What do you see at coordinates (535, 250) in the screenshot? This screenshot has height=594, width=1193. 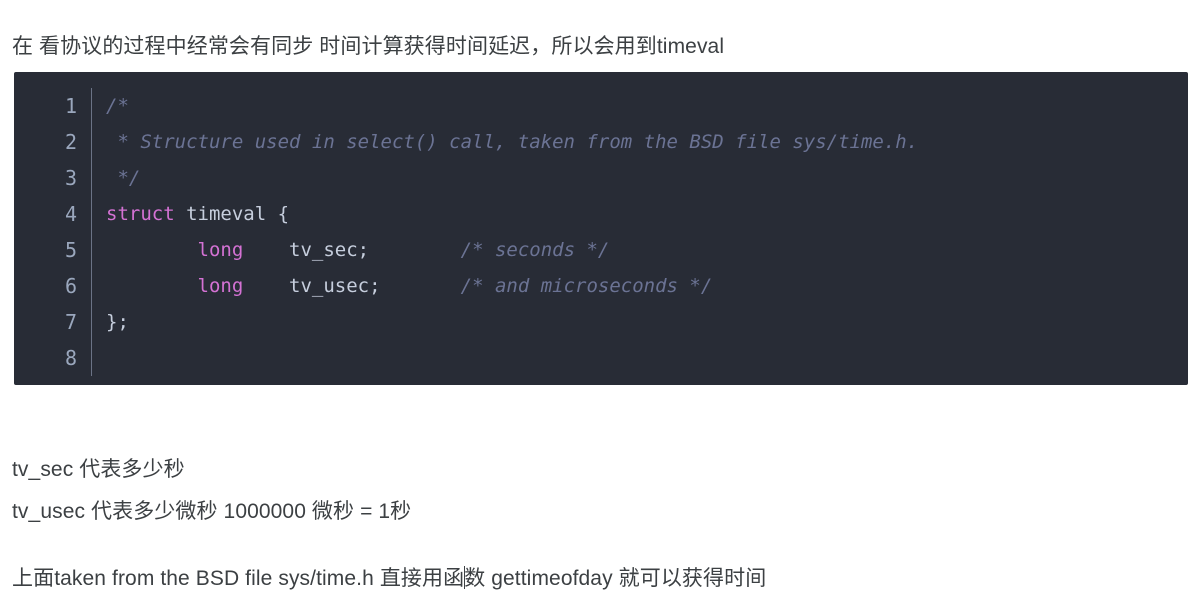 I see `code-token-comment: /* seconds */` at bounding box center [535, 250].